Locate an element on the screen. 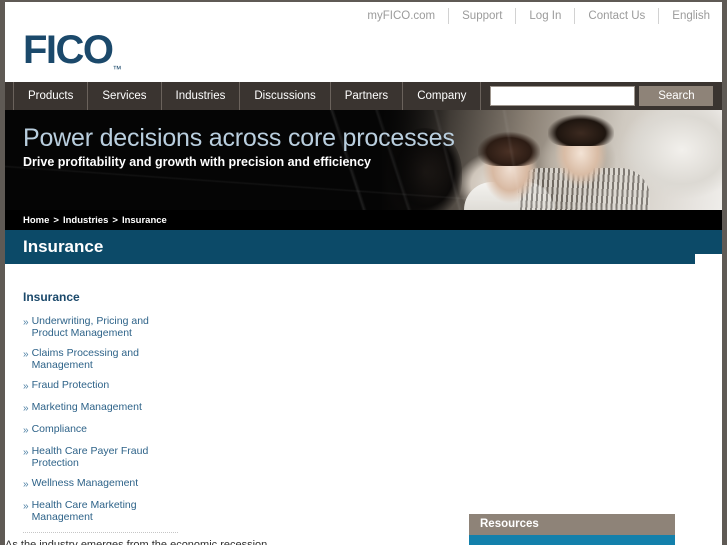 The height and width of the screenshot is (545, 727). nav-item-partners: Partners is located at coordinates (367, 96).